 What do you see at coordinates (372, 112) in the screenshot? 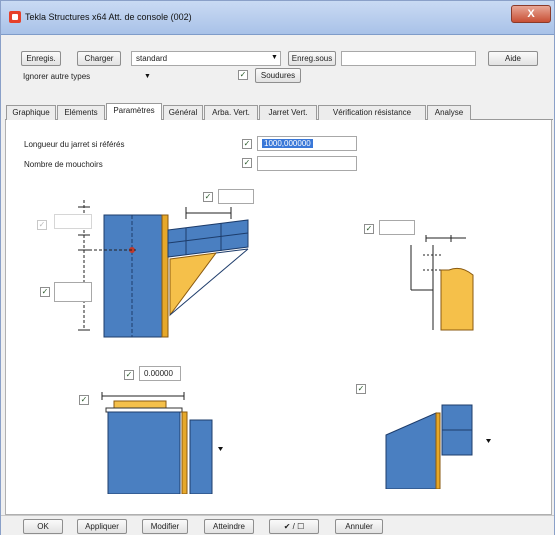
I see `tab-verification-resistance: Vérification résistance` at bounding box center [372, 112].